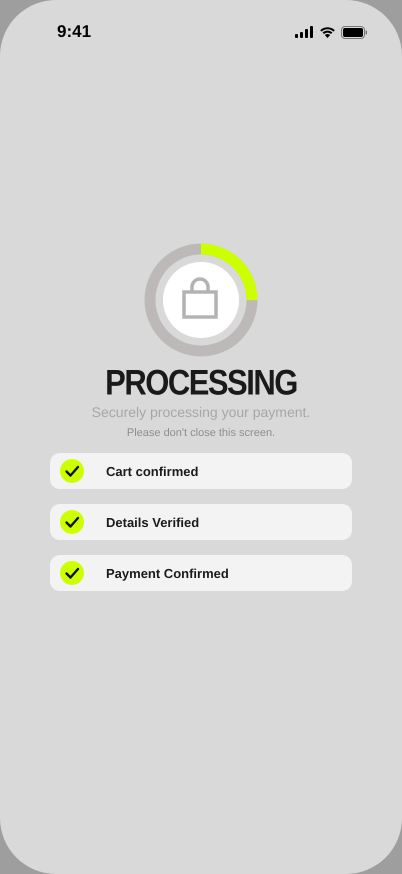 Image resolution: width=402 pixels, height=874 pixels. Describe the element at coordinates (74, 32) in the screenshot. I see `status-time: 9:41` at that location.